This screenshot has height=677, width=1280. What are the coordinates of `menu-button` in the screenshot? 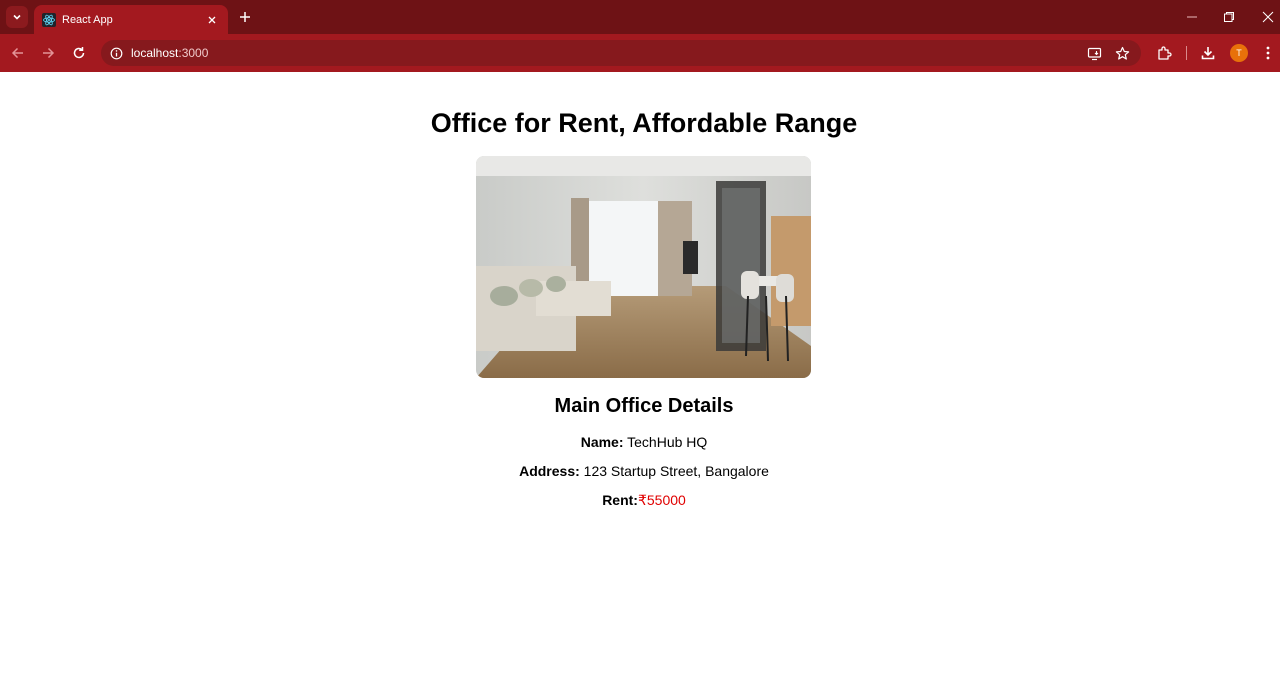 It's located at (1268, 53).